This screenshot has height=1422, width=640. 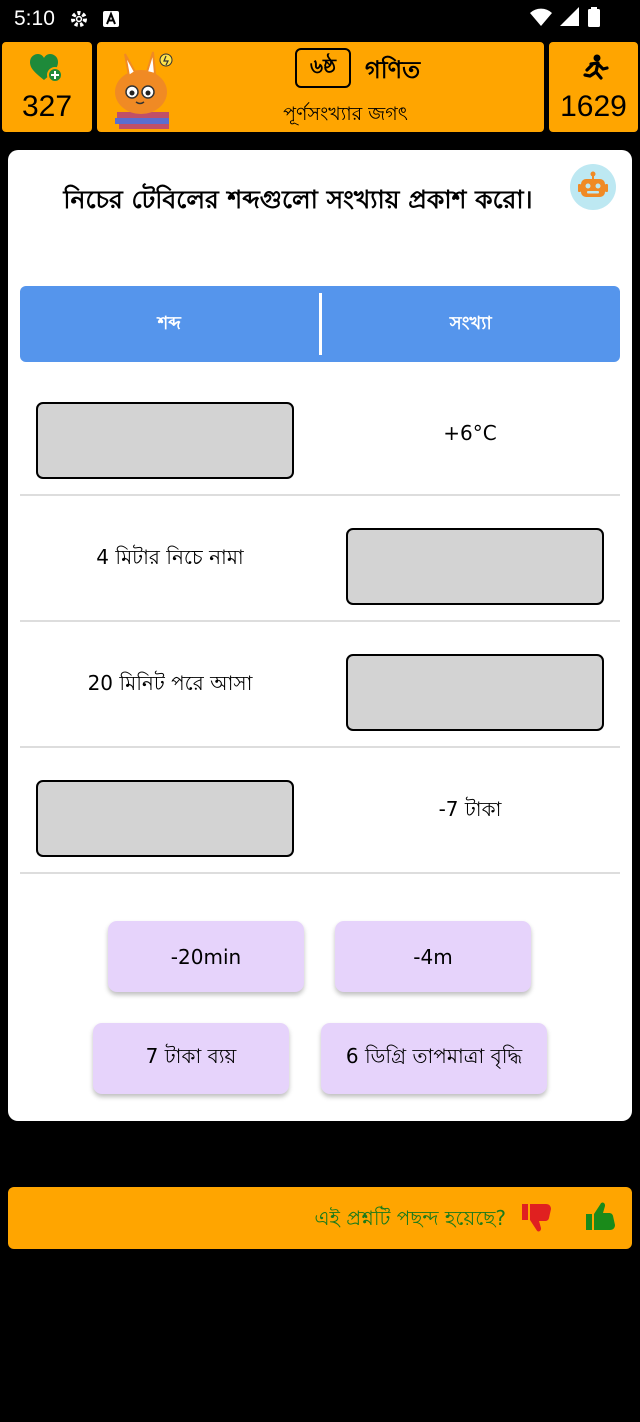 I want to click on thumb-up-icon, so click(x=601, y=1219).